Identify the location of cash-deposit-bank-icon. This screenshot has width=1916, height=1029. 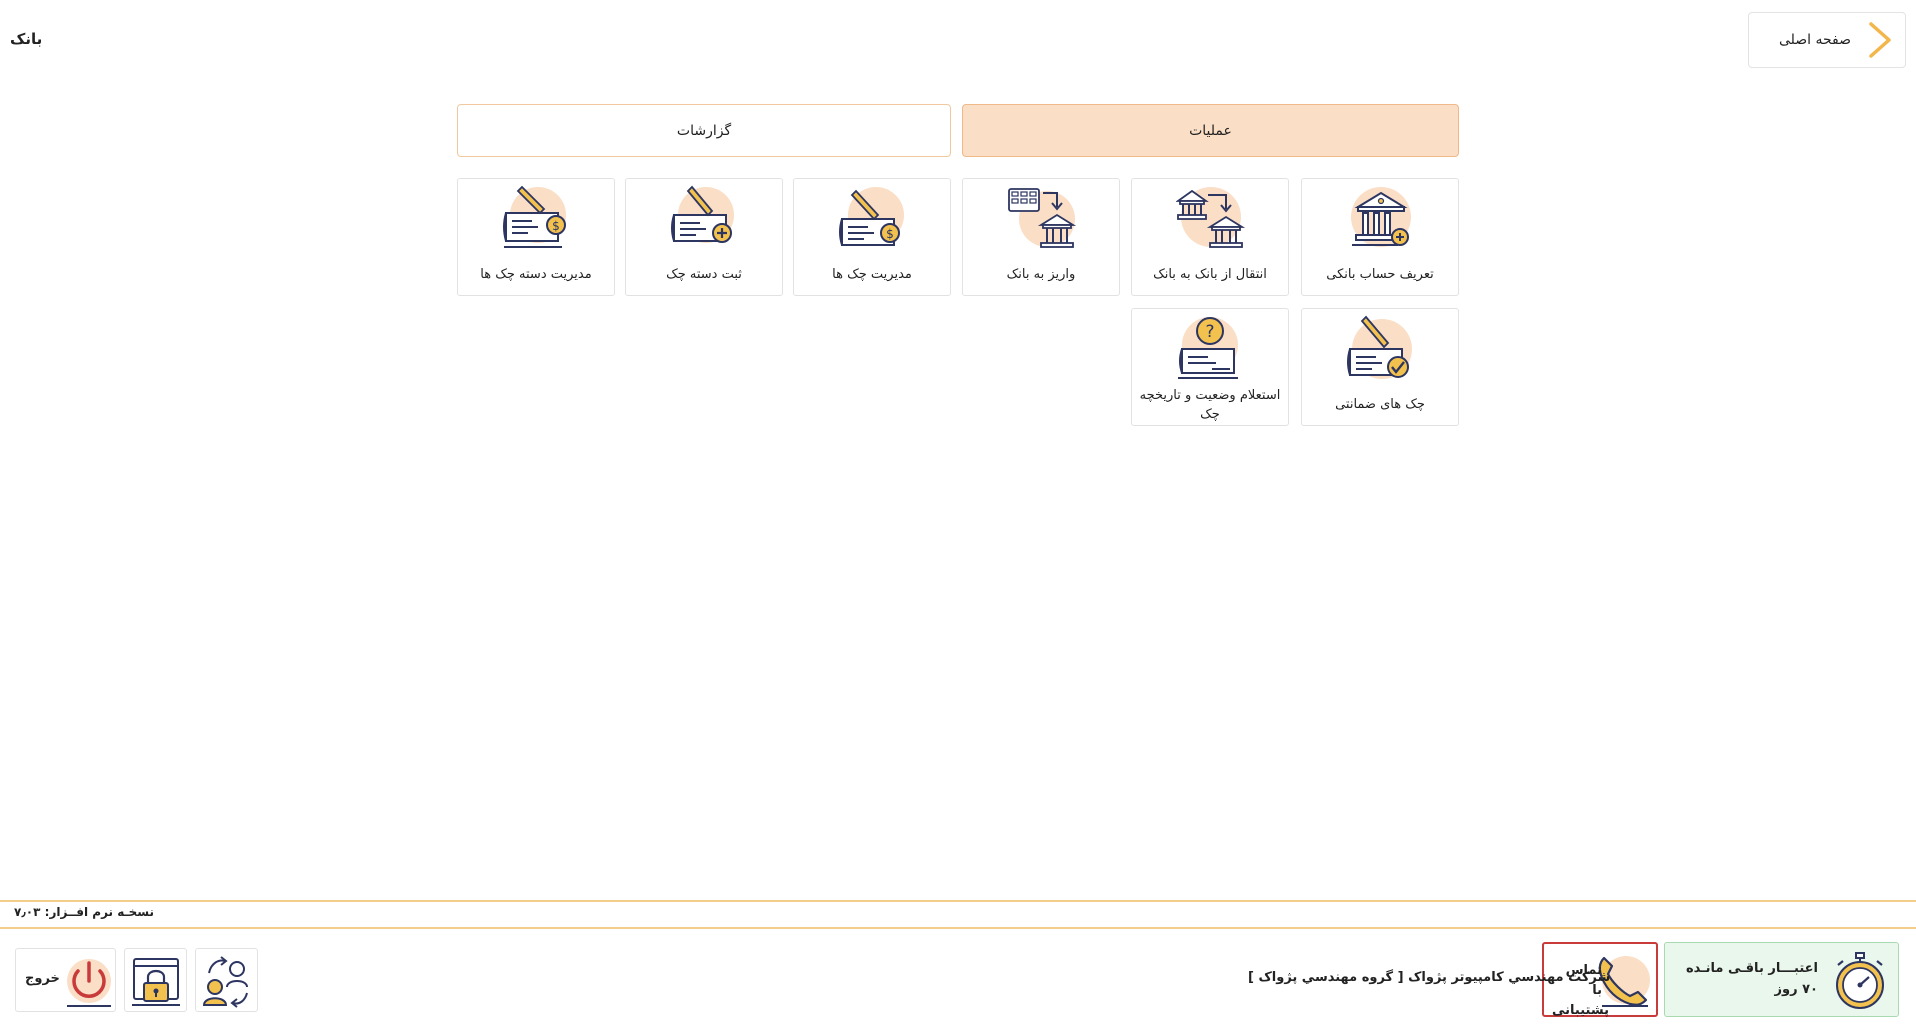
(1042, 218).